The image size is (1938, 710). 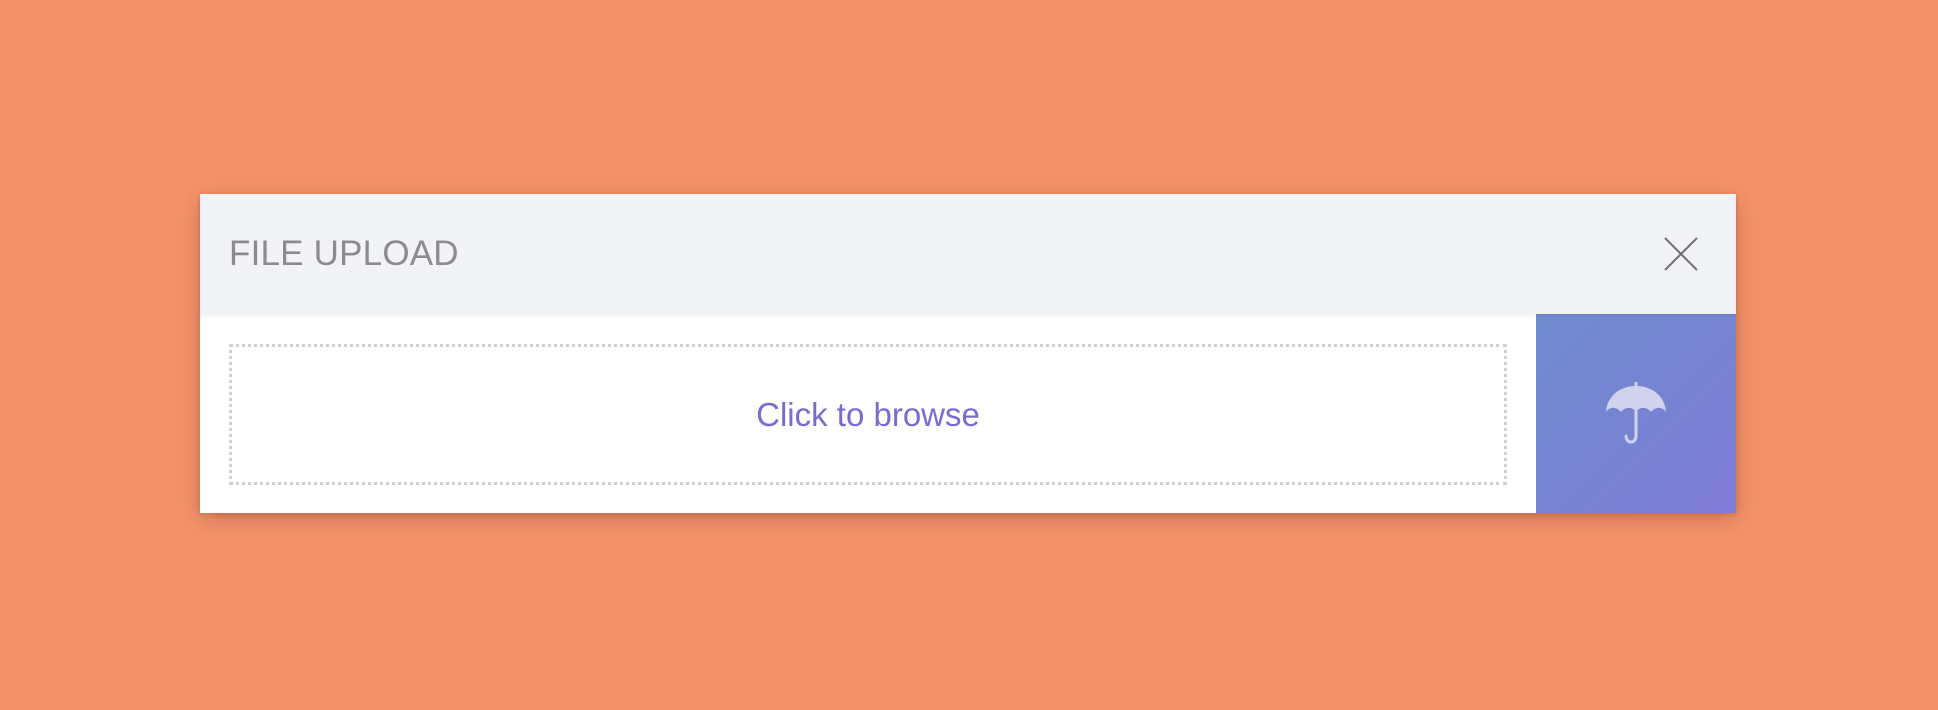 What do you see at coordinates (344, 253) in the screenshot?
I see `dialog-title: FILE UPLOAD` at bounding box center [344, 253].